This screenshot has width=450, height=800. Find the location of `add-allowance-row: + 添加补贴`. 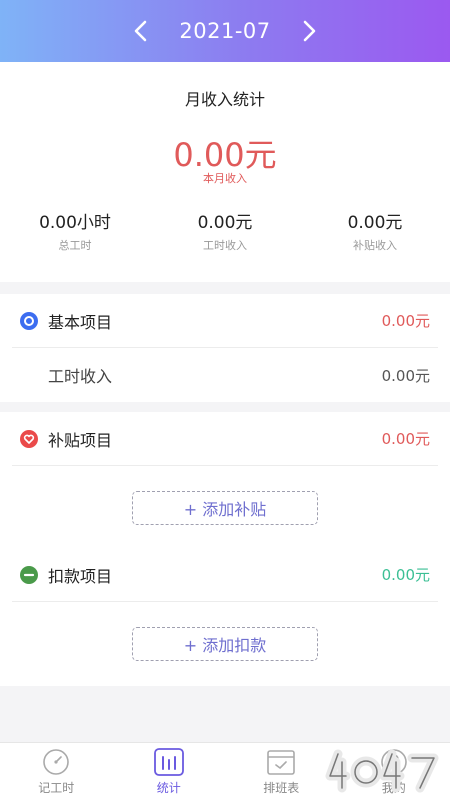

add-allowance-row: + 添加补贴 is located at coordinates (225, 508).